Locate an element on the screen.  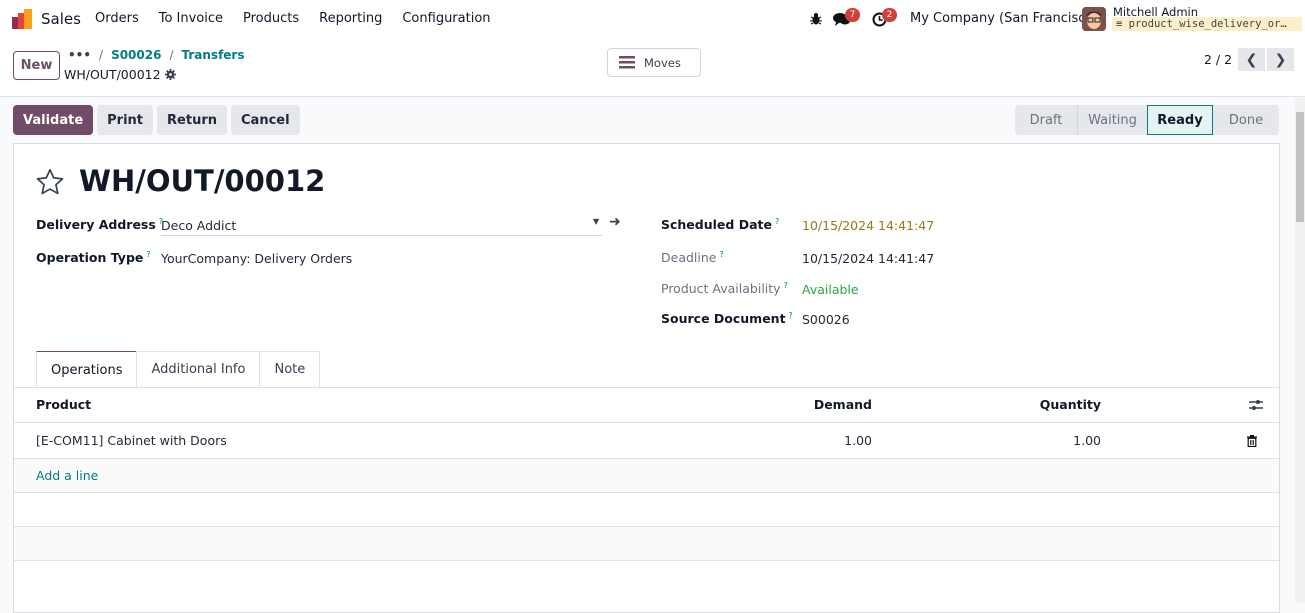
status-ready-label: Ready is located at coordinates (1180, 120).